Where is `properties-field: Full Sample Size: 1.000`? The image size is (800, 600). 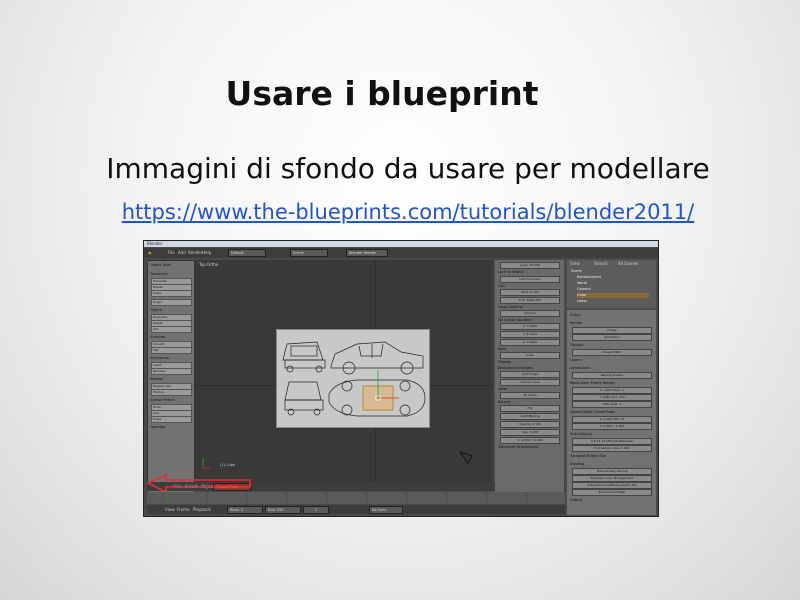 properties-field: Full Sample Size: 1.000 is located at coordinates (612, 448).